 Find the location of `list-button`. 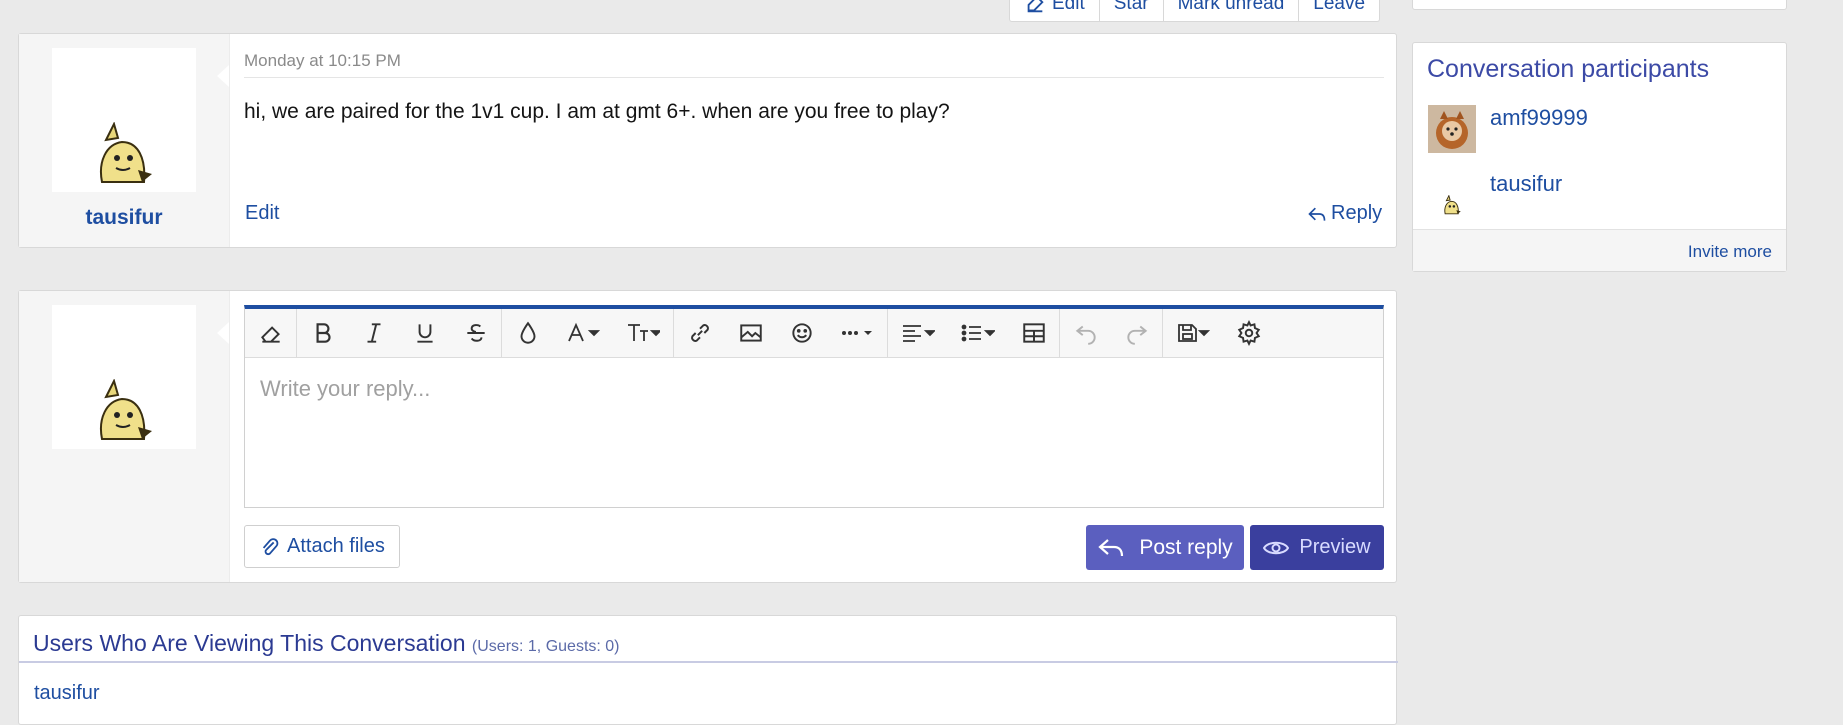

list-button is located at coordinates (978, 333).